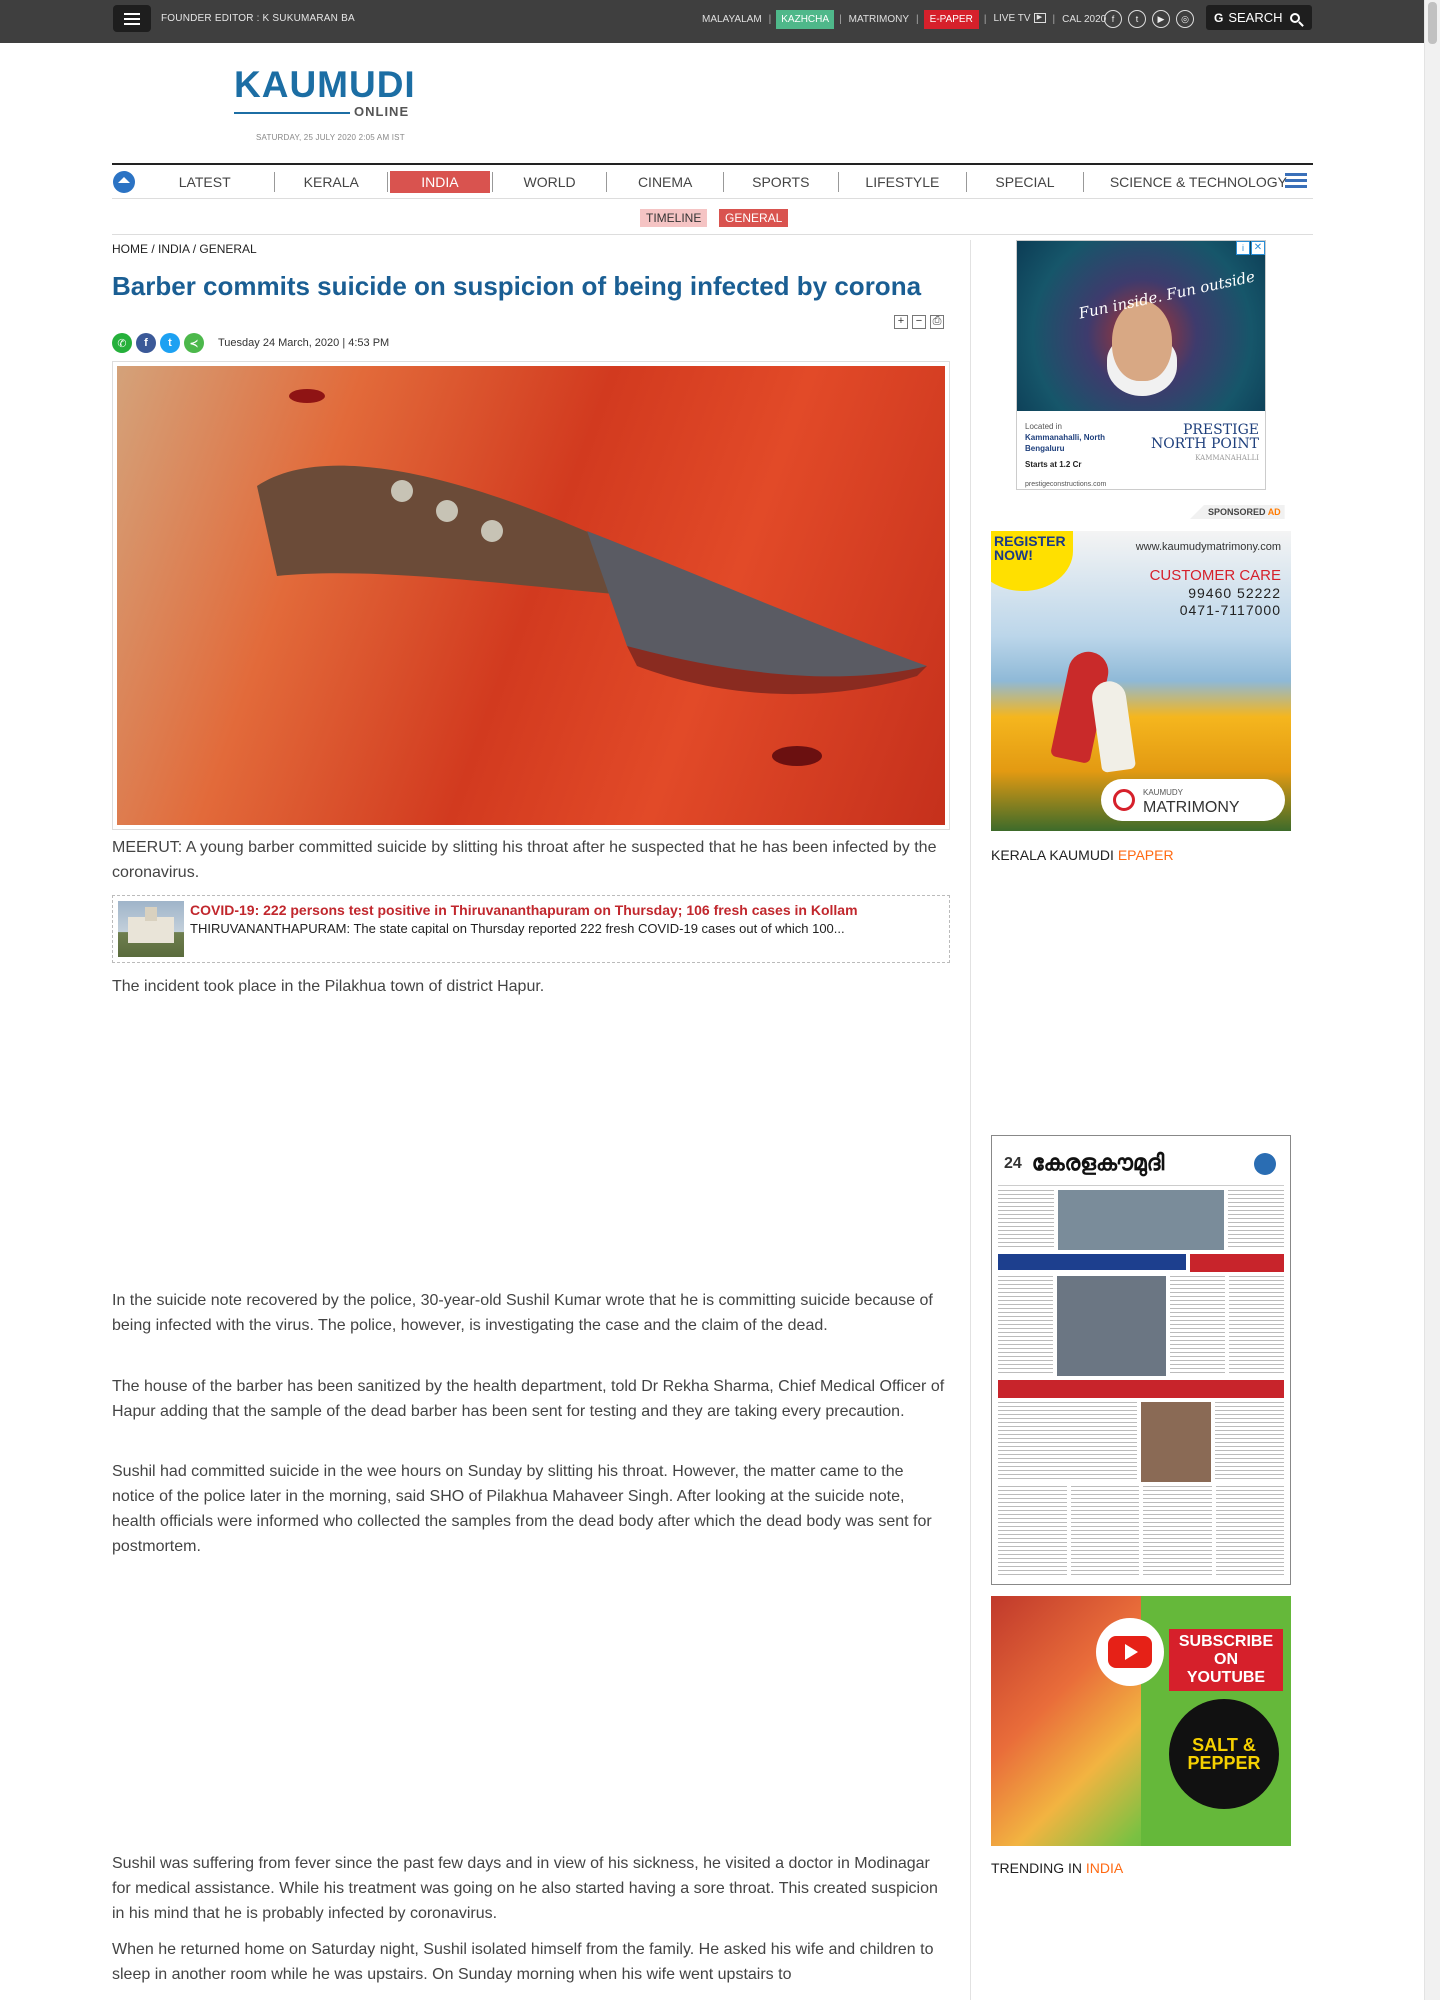 The height and width of the screenshot is (2000, 1440). Describe the element at coordinates (1025, 182) in the screenshot. I see `nav-special: SPECIAL` at that location.